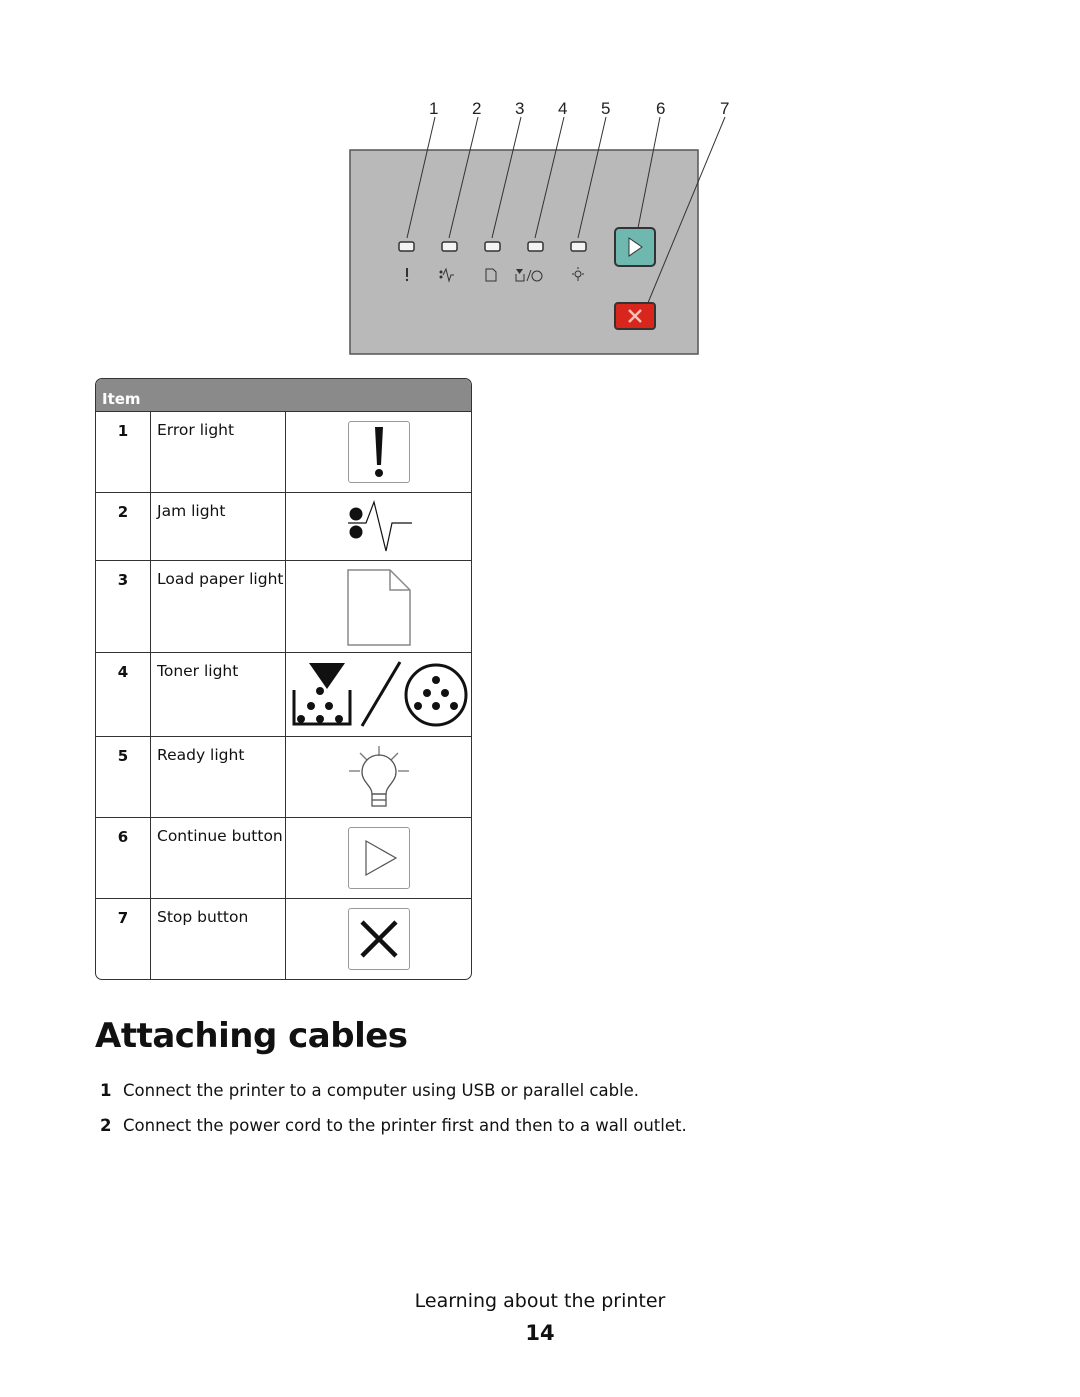 This screenshot has height=1397, width=1080. I want to click on table-row: 3 Load paper light, so click(283, 607).